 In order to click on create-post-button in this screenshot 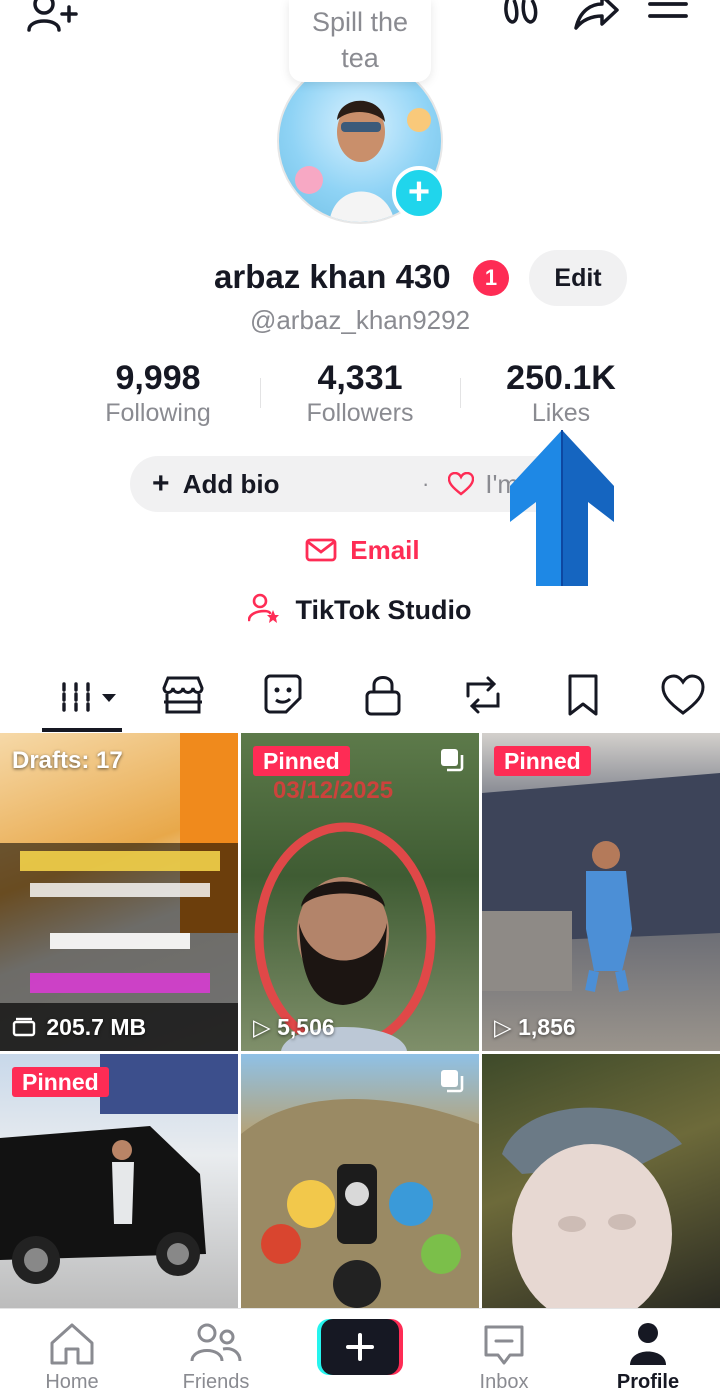, I will do `click(360, 1347)`.